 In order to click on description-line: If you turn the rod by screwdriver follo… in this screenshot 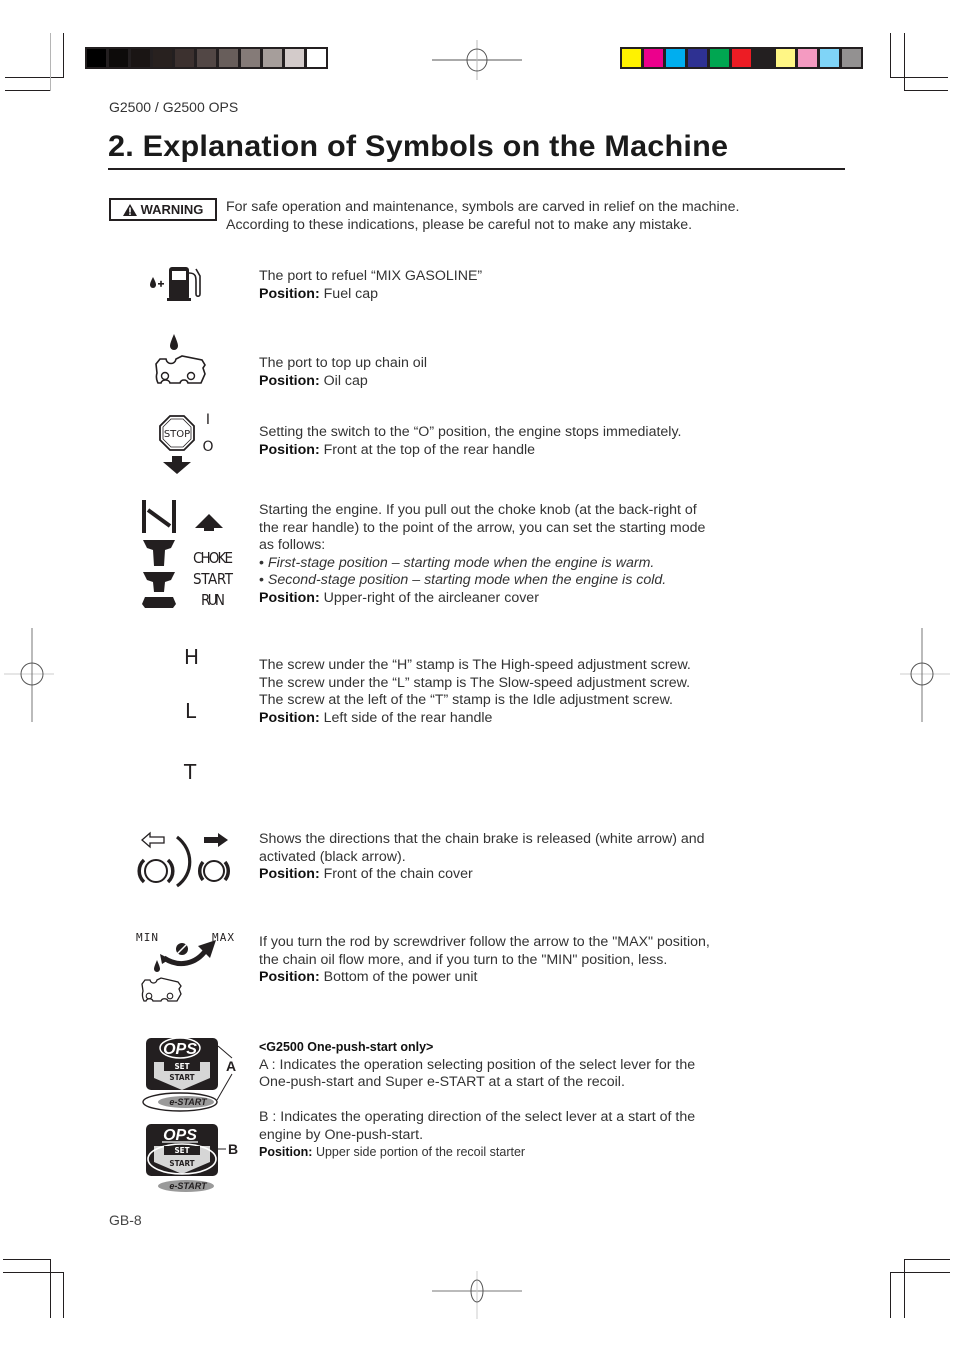, I will do `click(484, 942)`.